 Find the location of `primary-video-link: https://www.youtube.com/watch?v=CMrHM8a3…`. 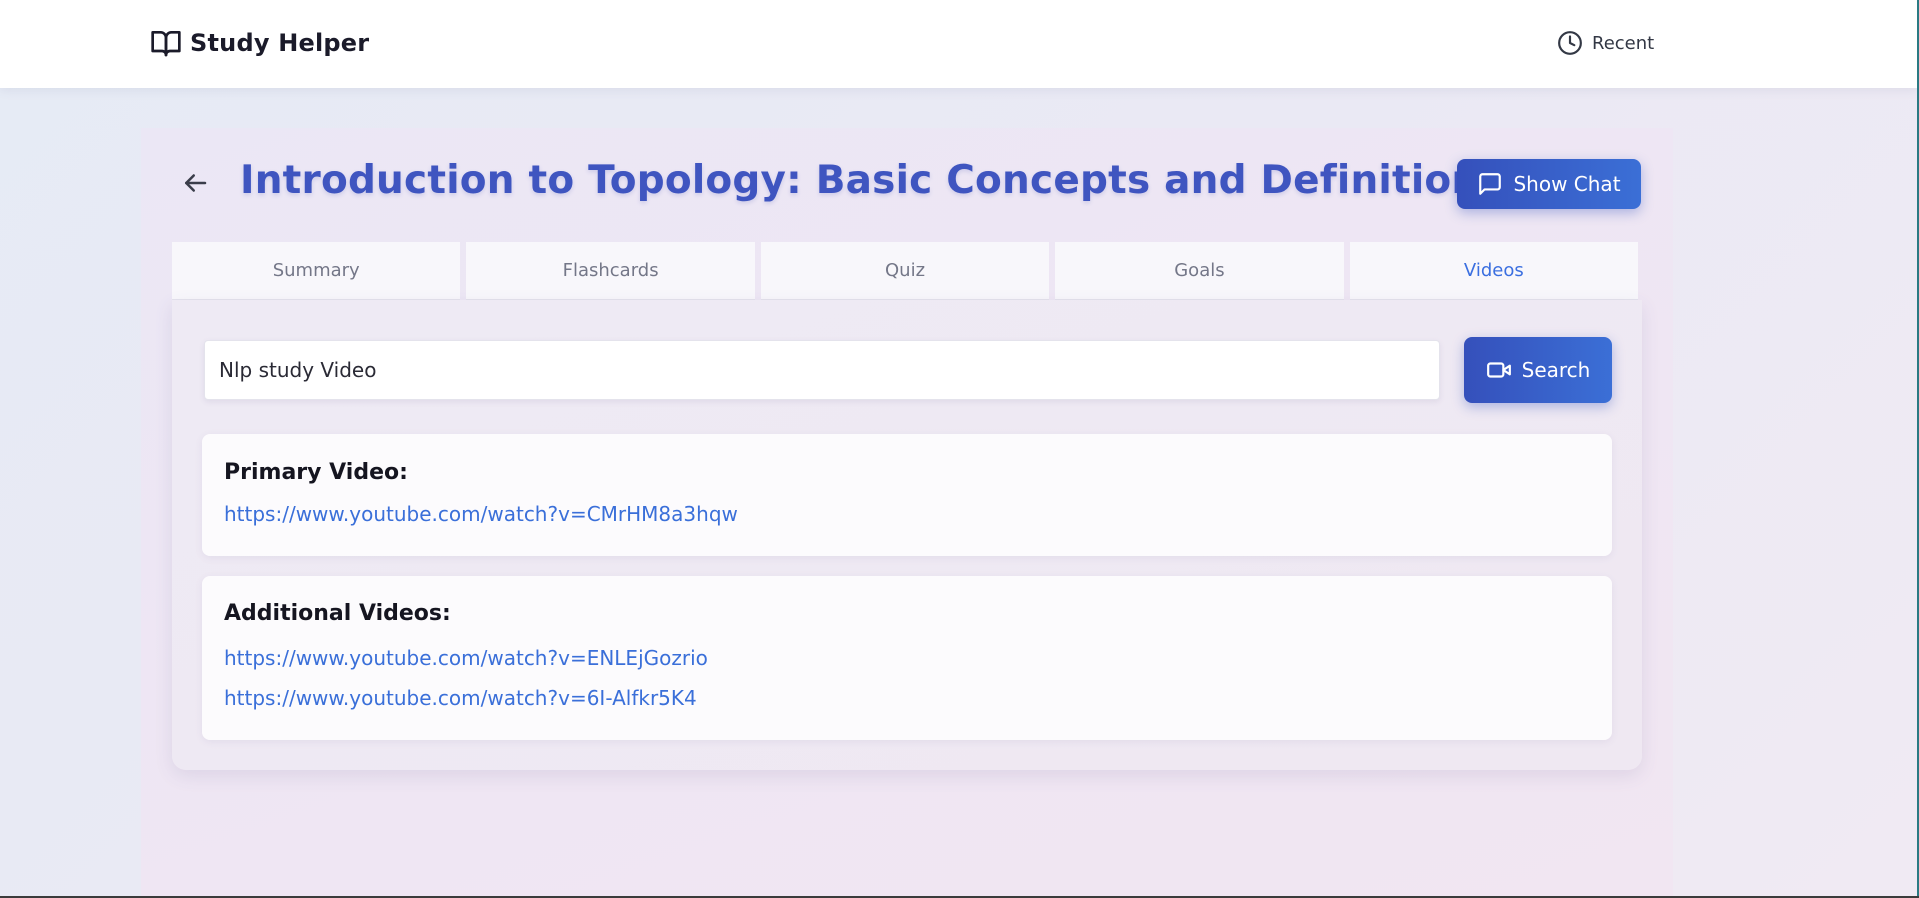

primary-video-link: https://www.youtube.com/watch?v=CMrHM8a3… is located at coordinates (481, 514).